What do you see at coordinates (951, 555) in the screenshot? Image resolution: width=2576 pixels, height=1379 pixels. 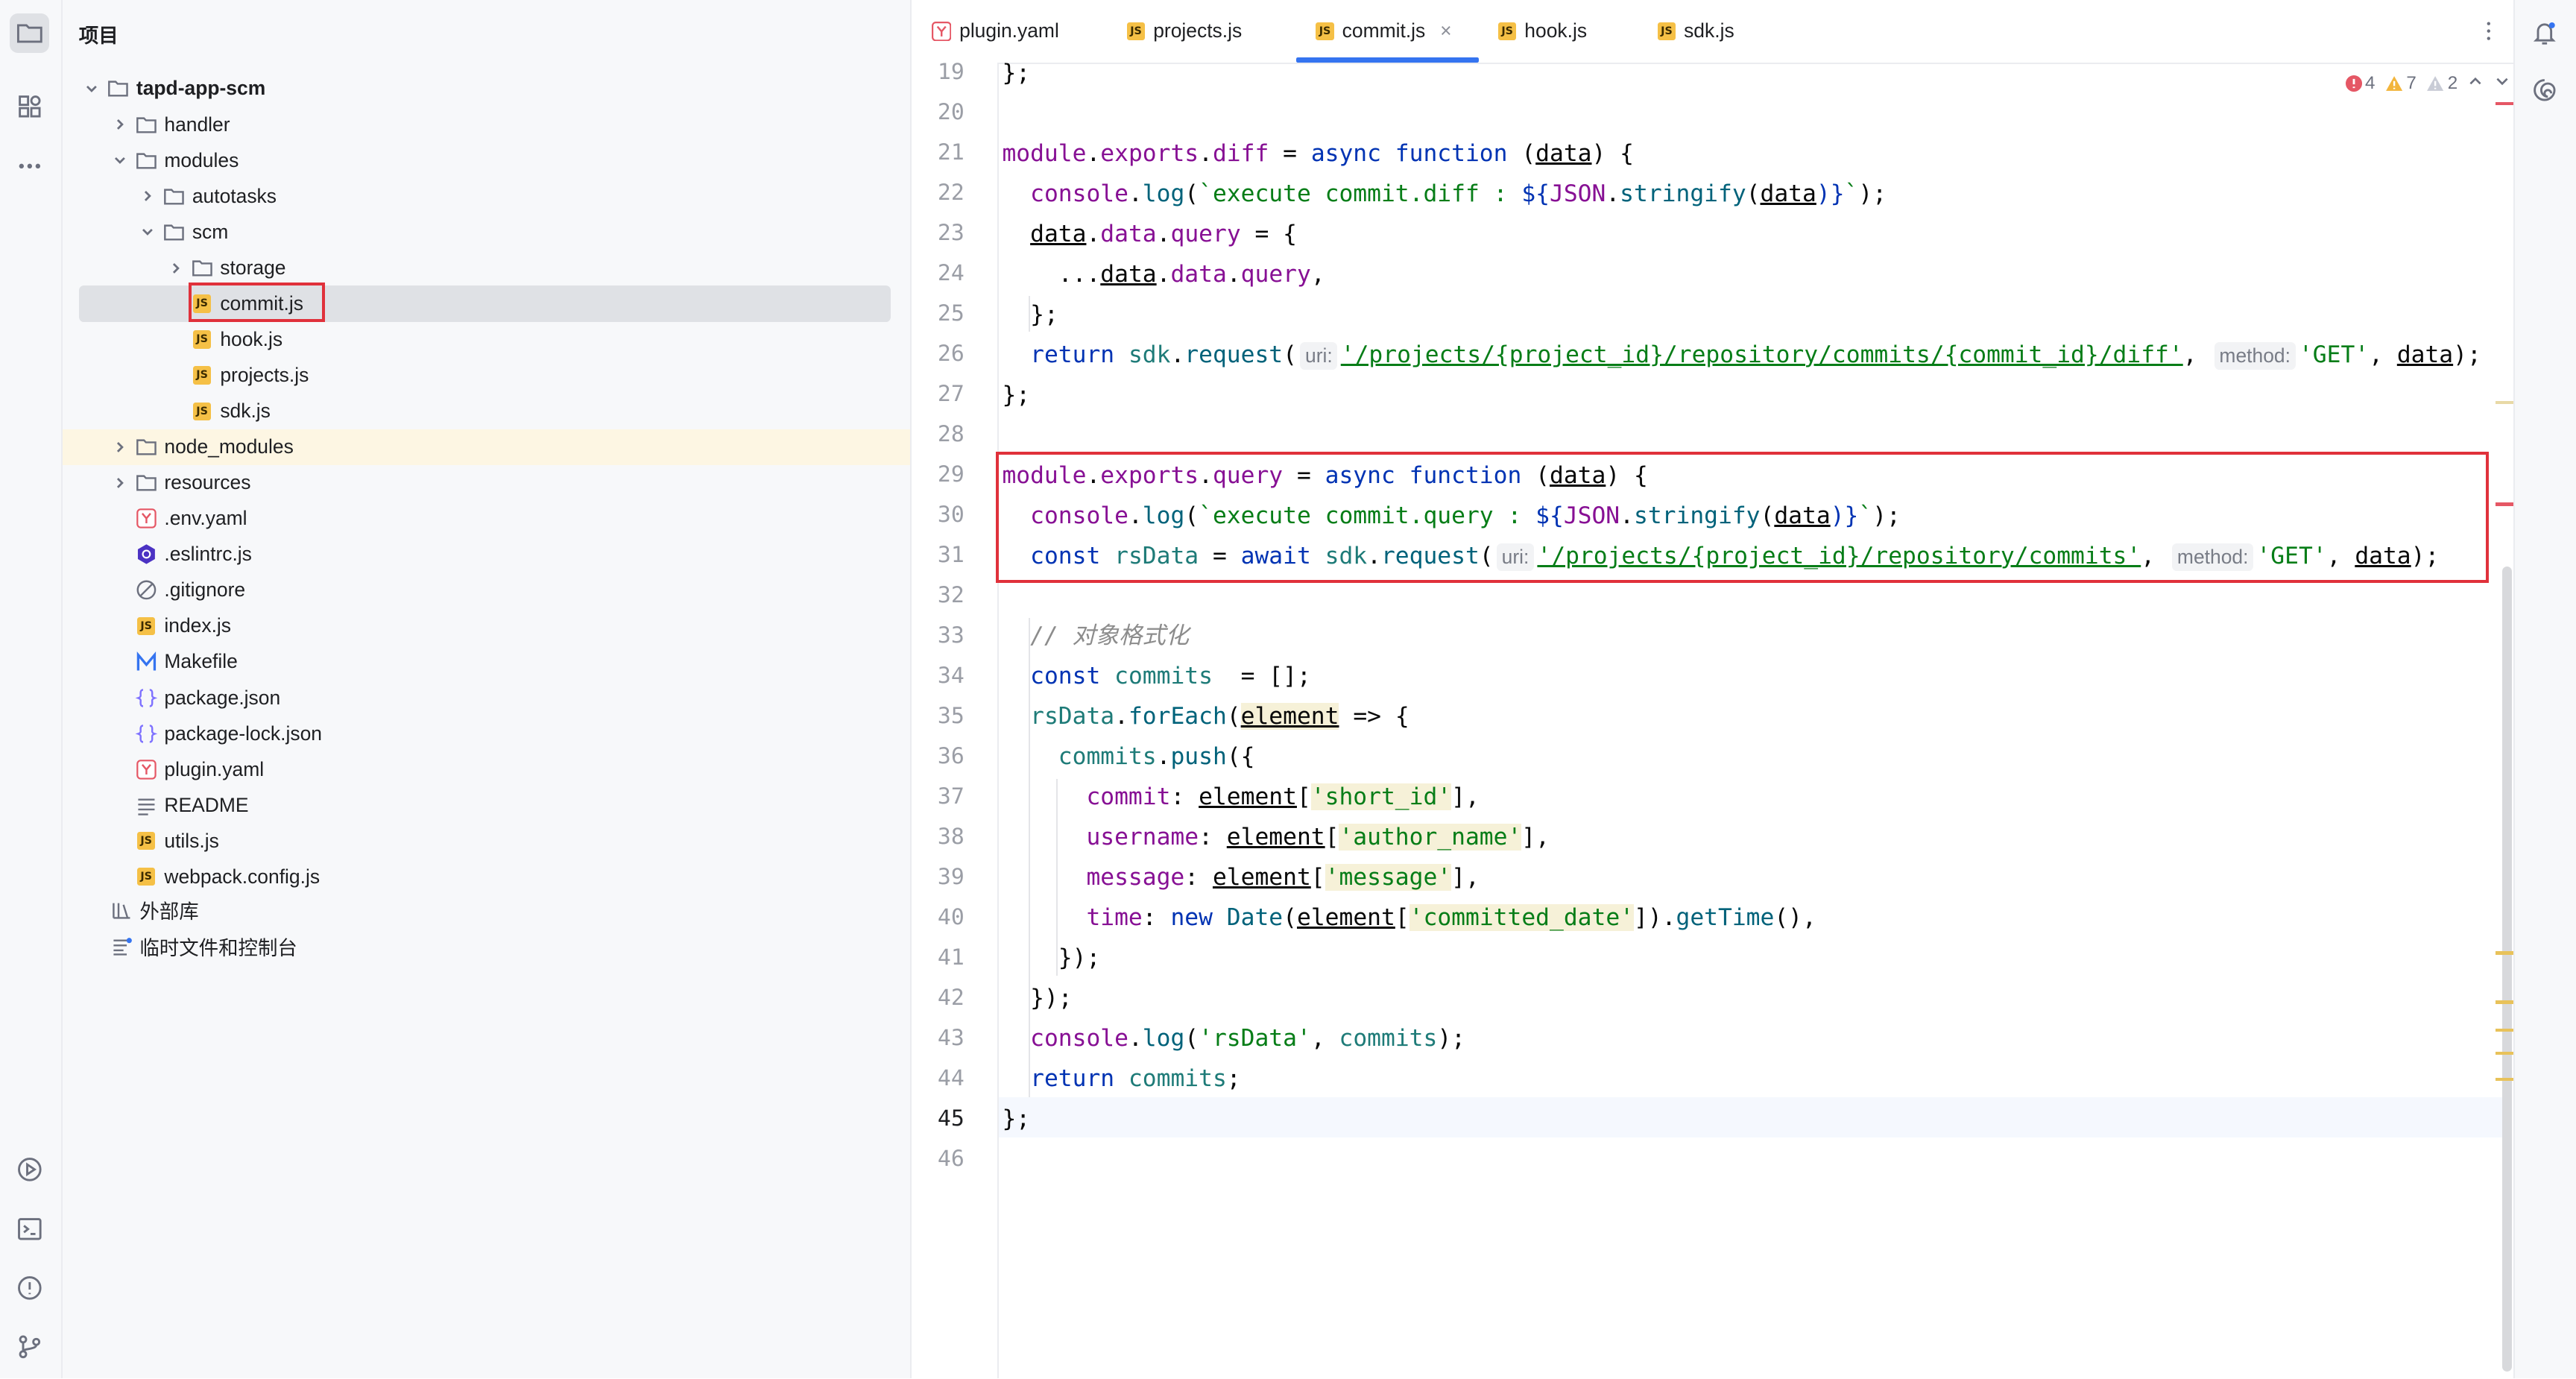 I see `line-number: 31` at bounding box center [951, 555].